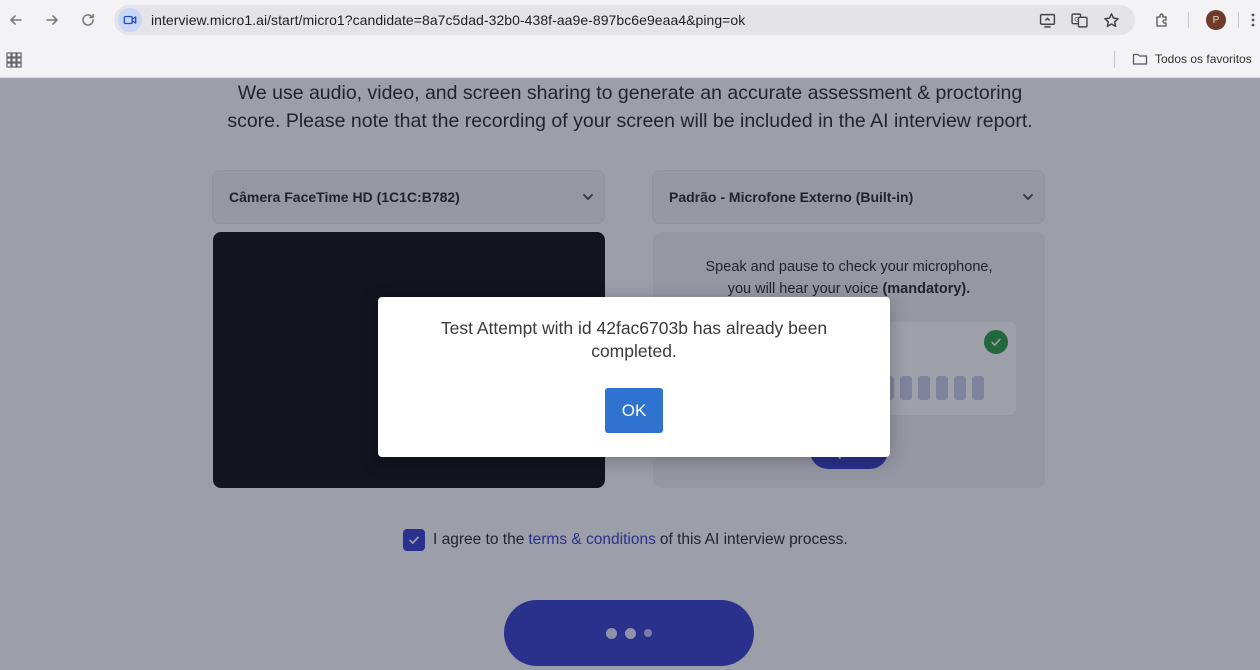 This screenshot has height=670, width=1260. What do you see at coordinates (1162, 20) in the screenshot?
I see `extensions-icon` at bounding box center [1162, 20].